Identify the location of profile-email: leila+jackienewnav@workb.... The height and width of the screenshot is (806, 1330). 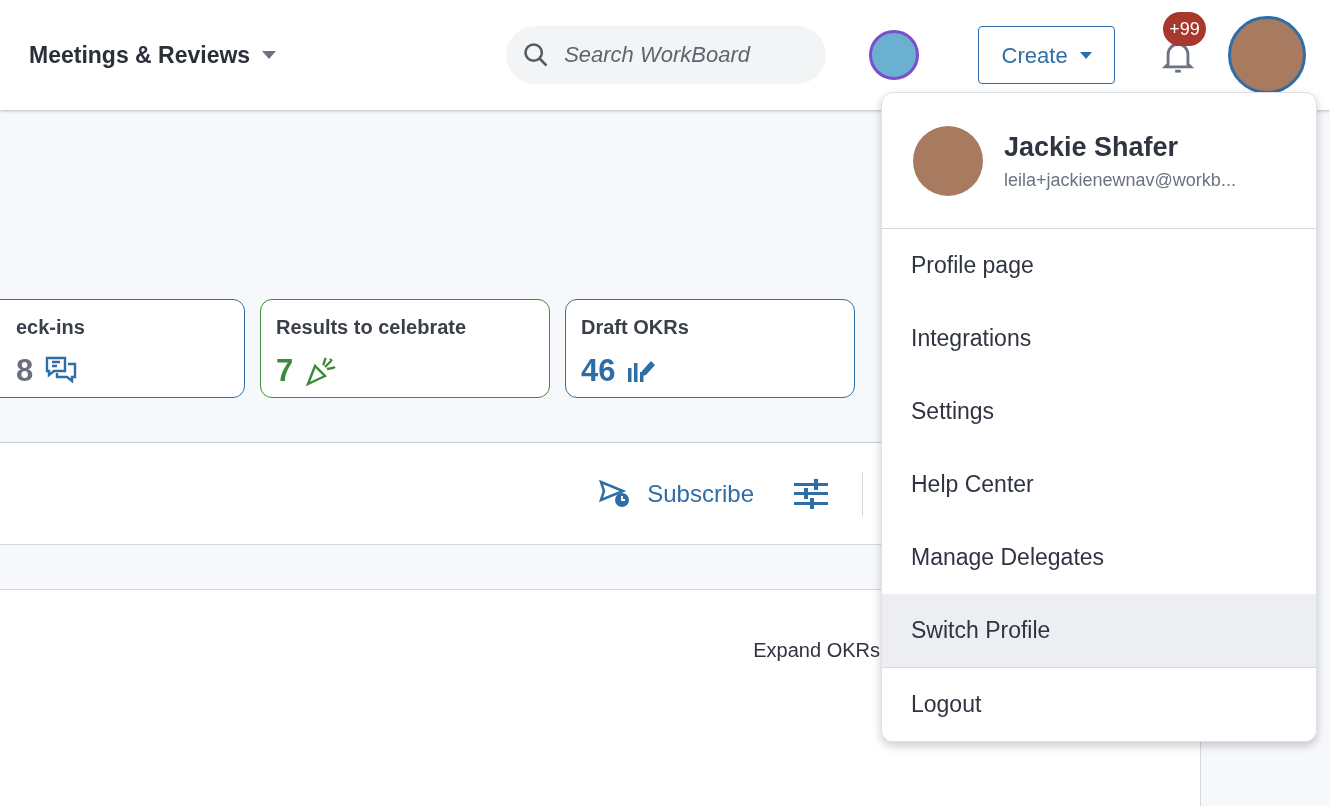
(1120, 181).